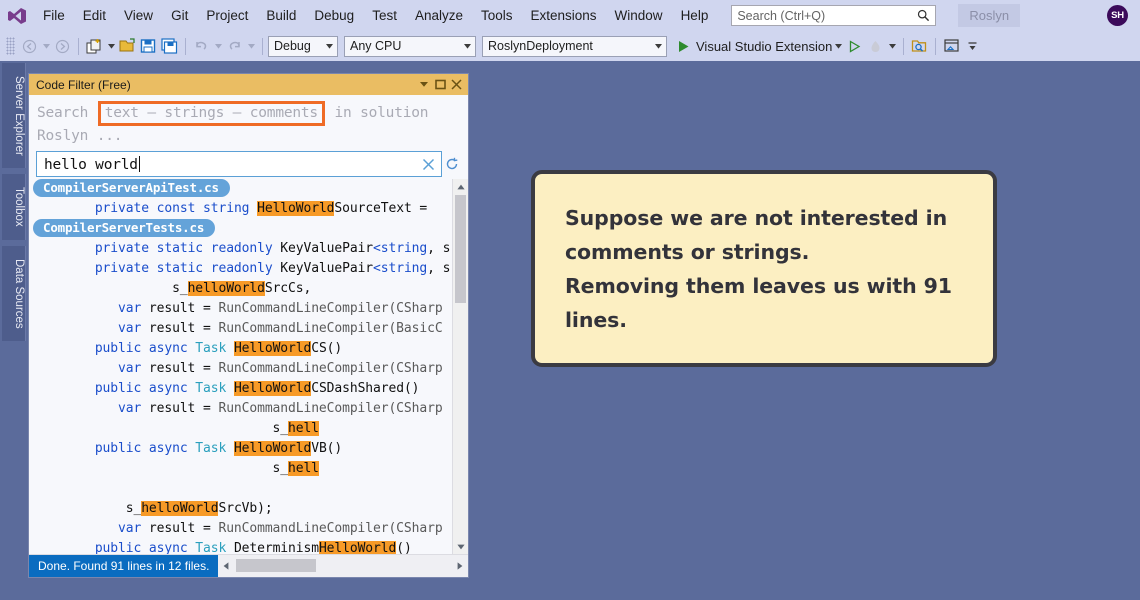  I want to click on menu-item-window: Window, so click(639, 15).